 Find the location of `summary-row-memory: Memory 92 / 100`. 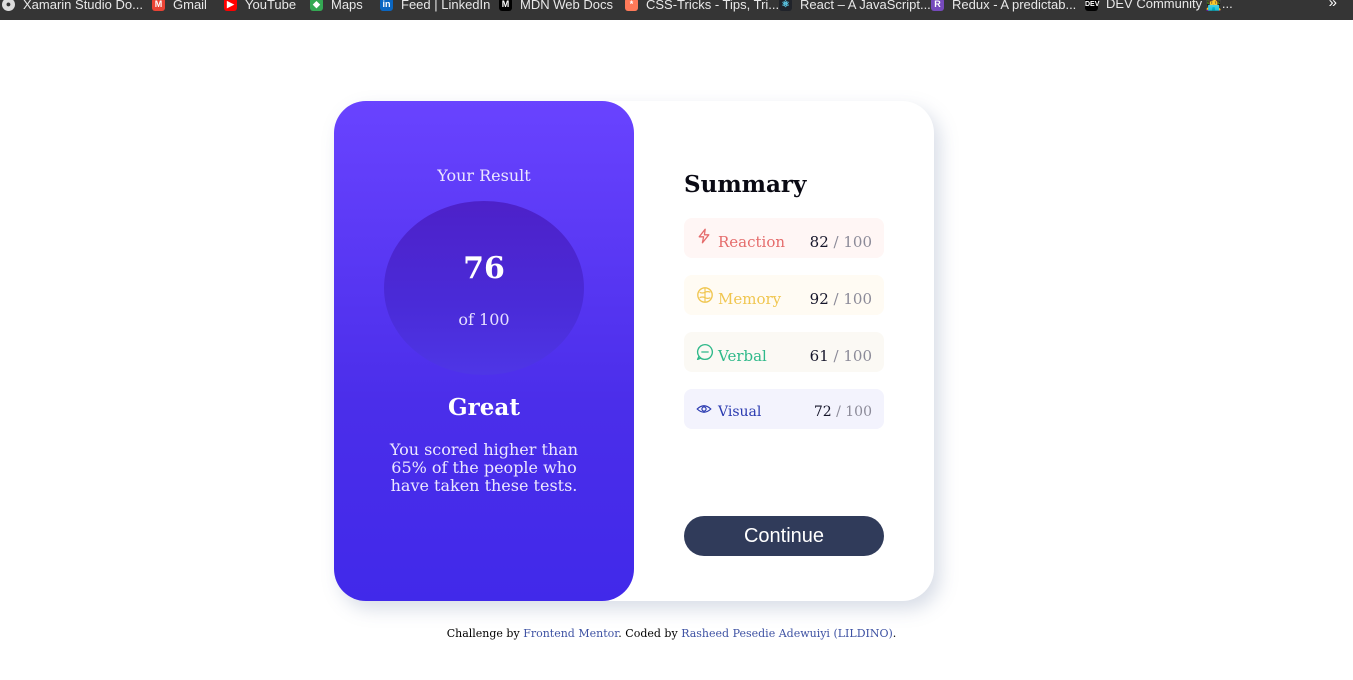

summary-row-memory: Memory 92 / 100 is located at coordinates (784, 295).